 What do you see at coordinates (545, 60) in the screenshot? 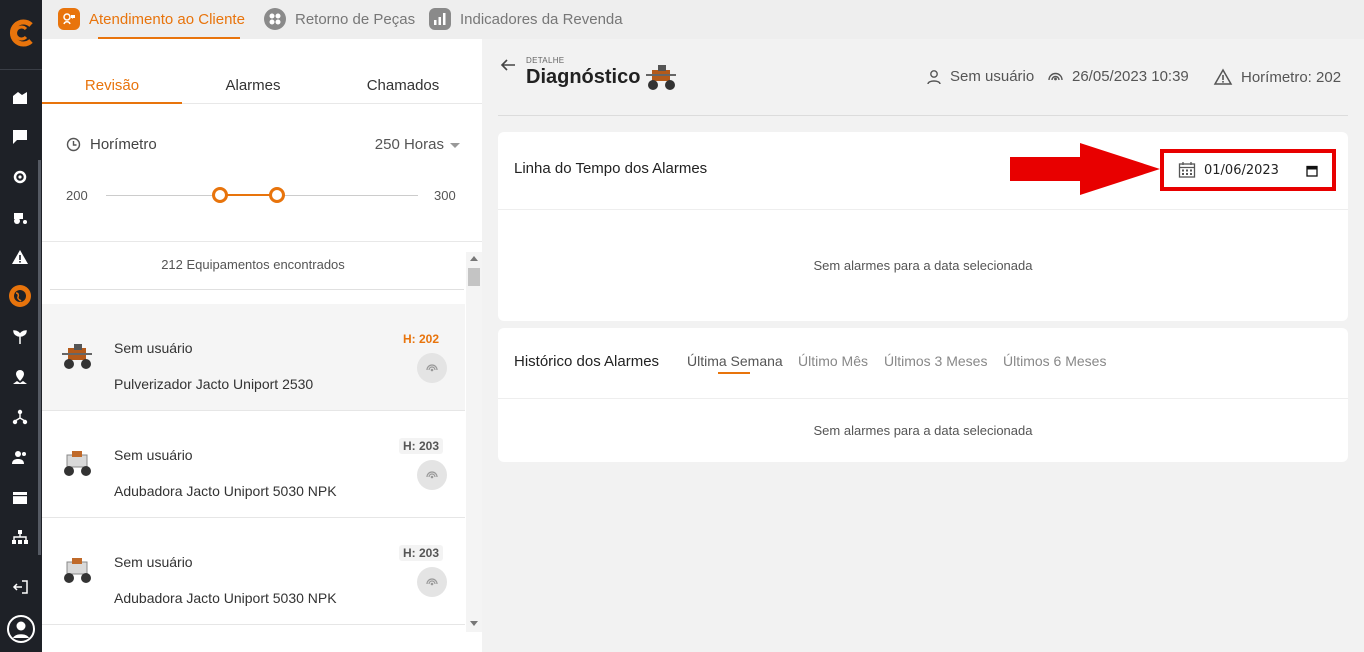
I see `breadcrumb: DETALHE` at bounding box center [545, 60].